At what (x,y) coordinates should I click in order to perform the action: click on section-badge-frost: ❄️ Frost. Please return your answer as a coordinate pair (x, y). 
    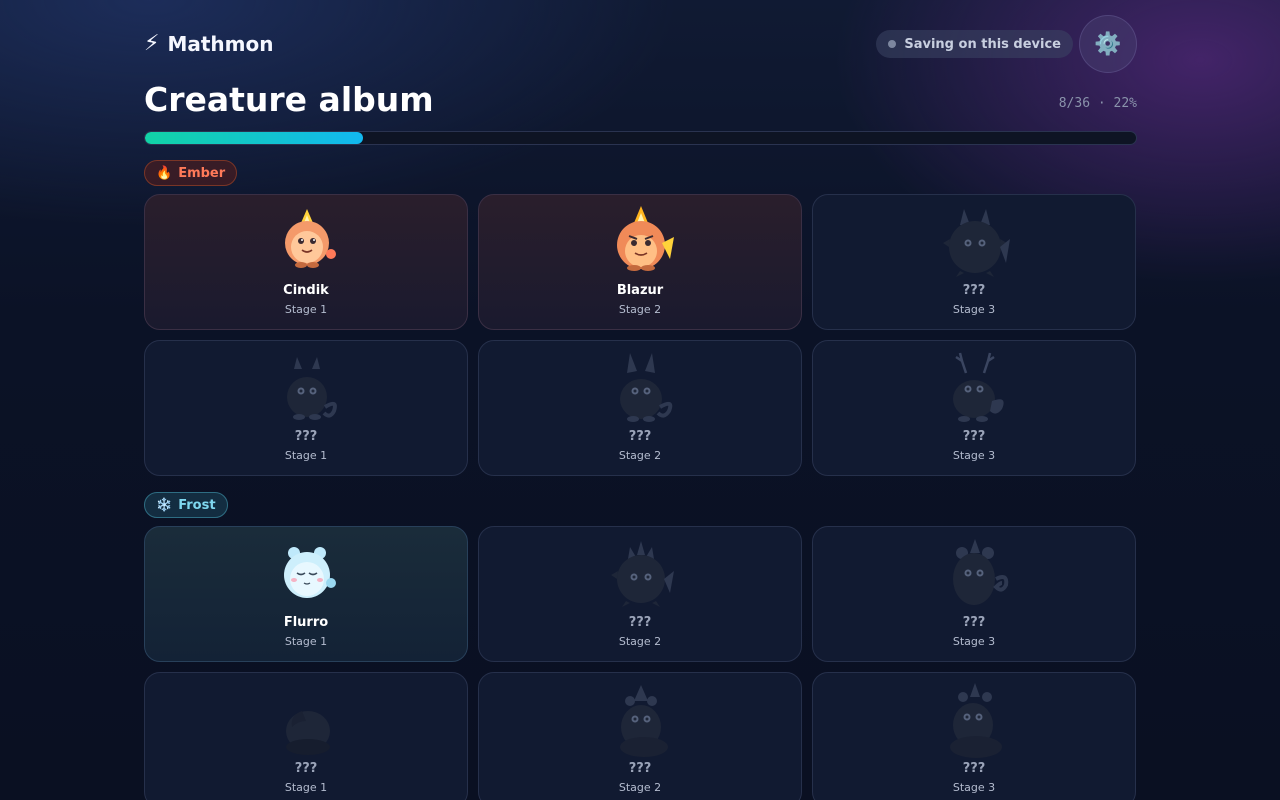
    Looking at the image, I should click on (186, 505).